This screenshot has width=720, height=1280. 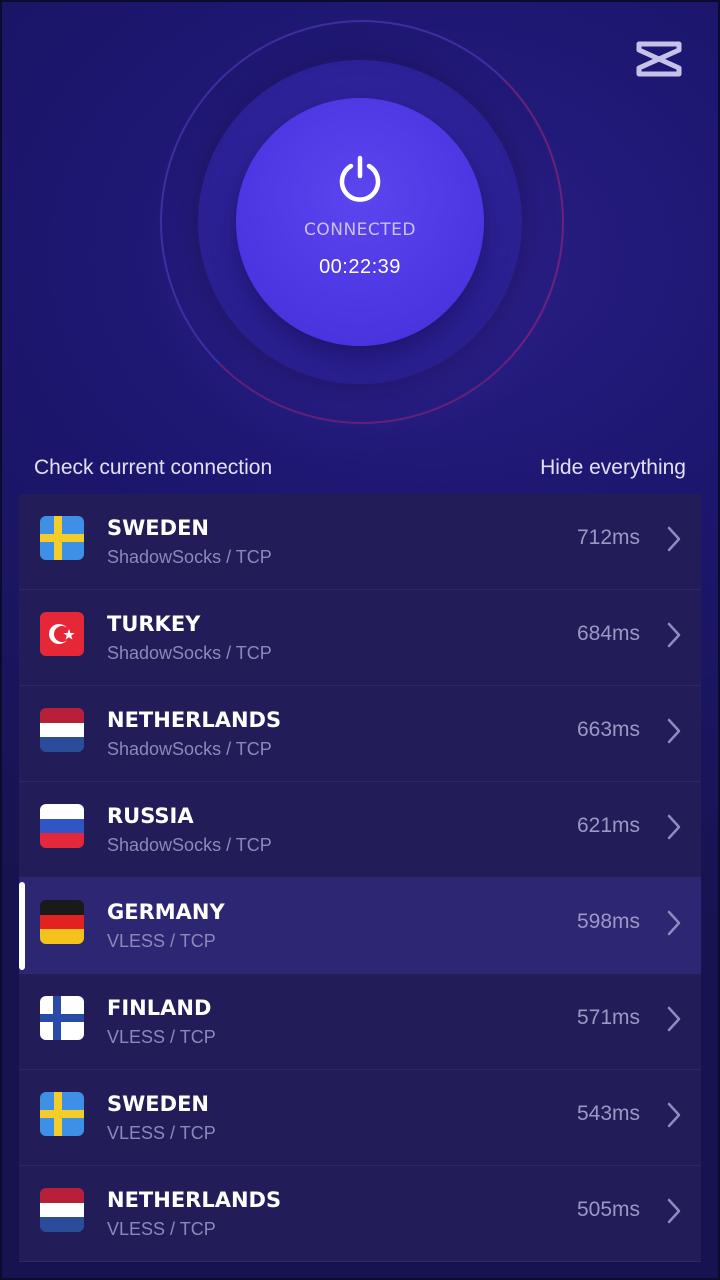 What do you see at coordinates (608, 825) in the screenshot?
I see `server-ping: 621ms` at bounding box center [608, 825].